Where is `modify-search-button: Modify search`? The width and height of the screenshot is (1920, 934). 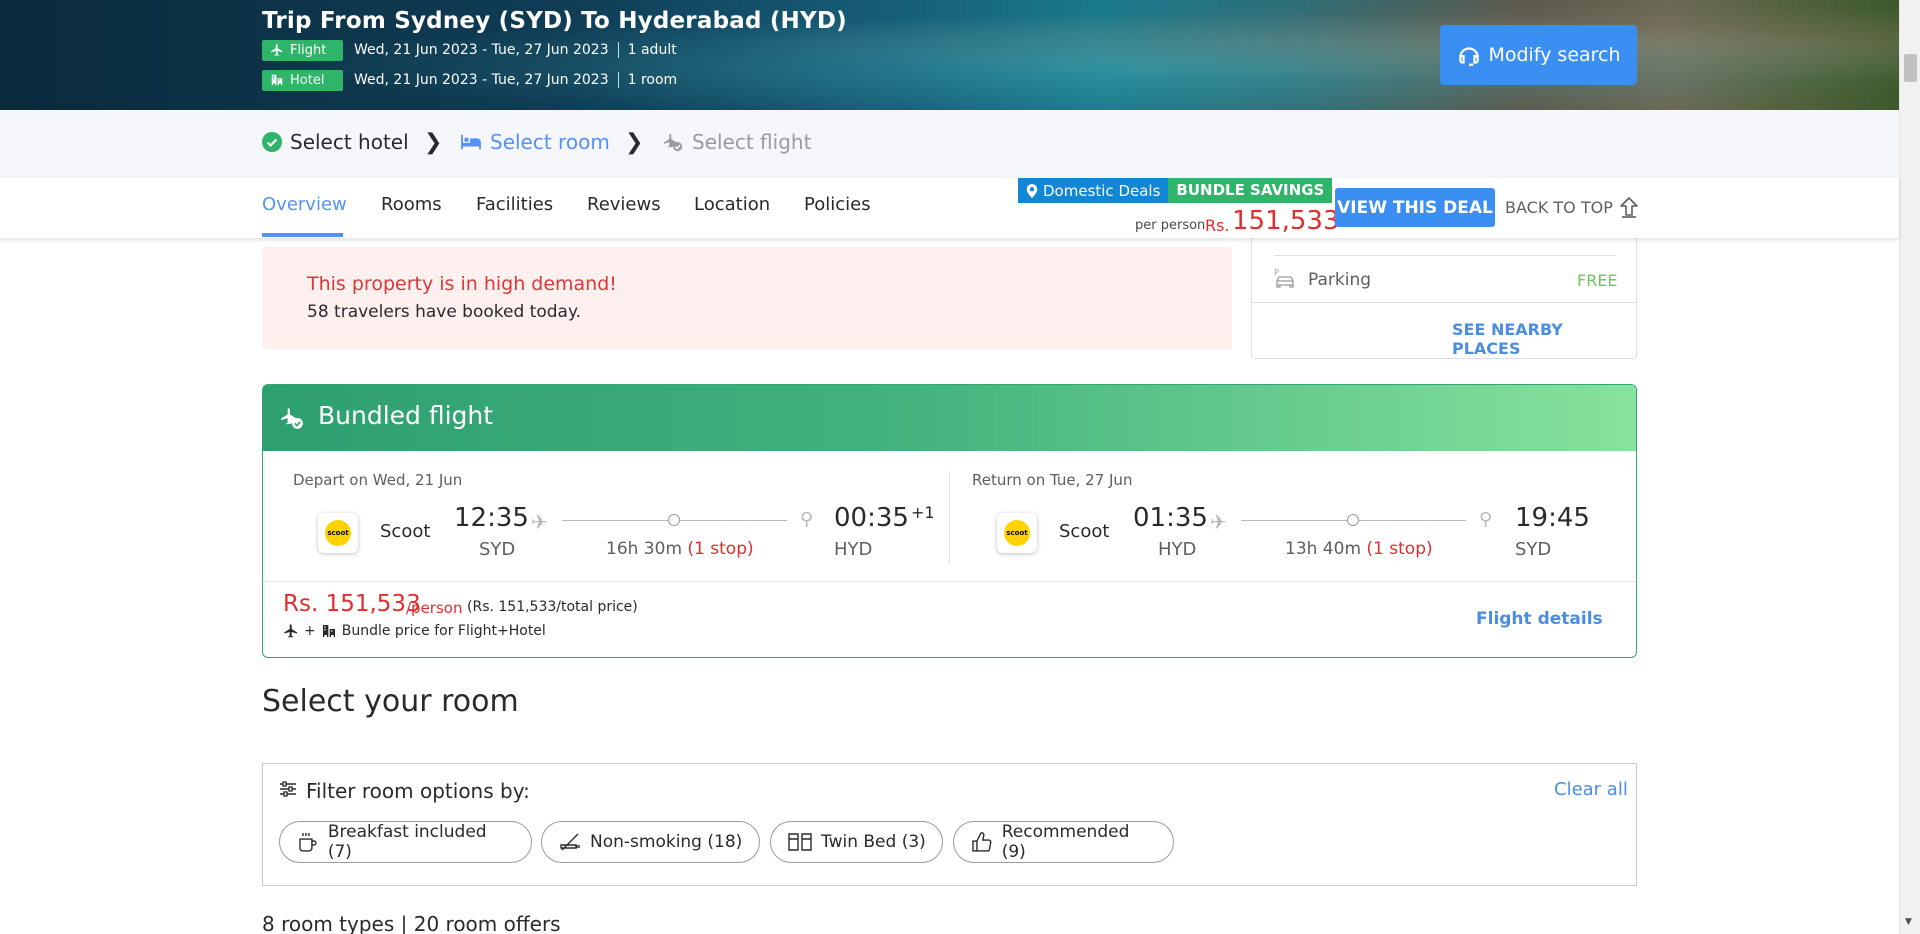
modify-search-button: Modify search is located at coordinates (1538, 55).